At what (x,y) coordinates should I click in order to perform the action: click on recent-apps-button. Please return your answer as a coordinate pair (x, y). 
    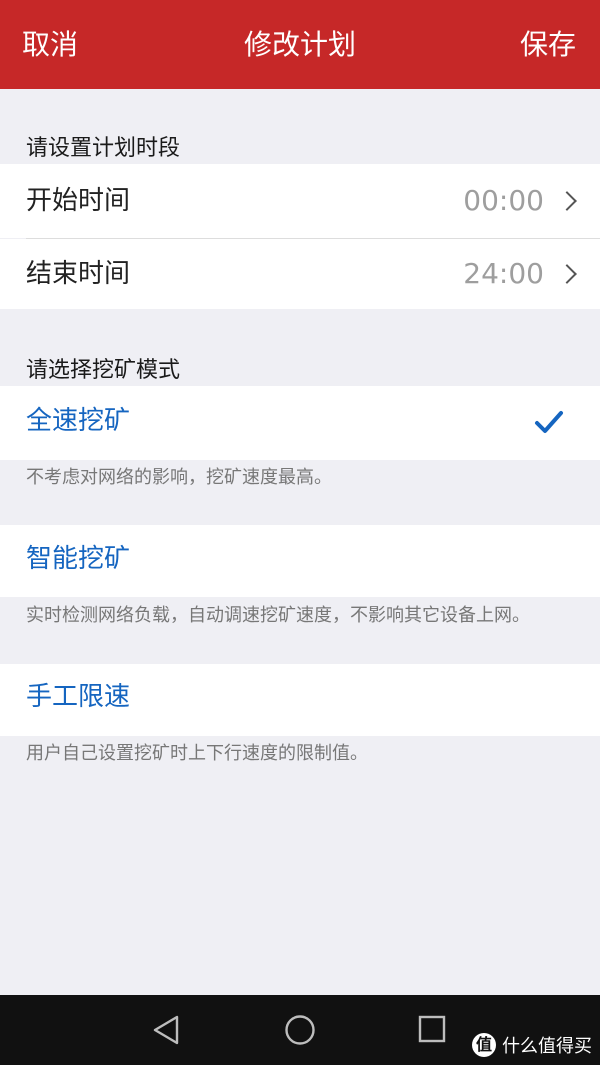
    Looking at the image, I should click on (432, 1030).